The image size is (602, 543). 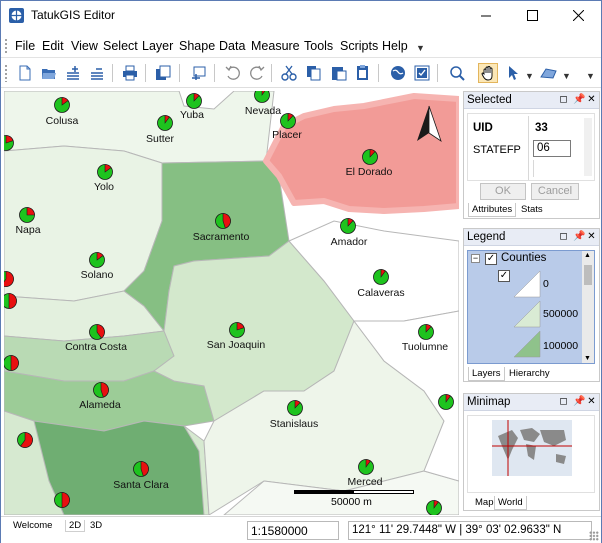 What do you see at coordinates (486, 374) in the screenshot?
I see `tab-layers: Layers` at bounding box center [486, 374].